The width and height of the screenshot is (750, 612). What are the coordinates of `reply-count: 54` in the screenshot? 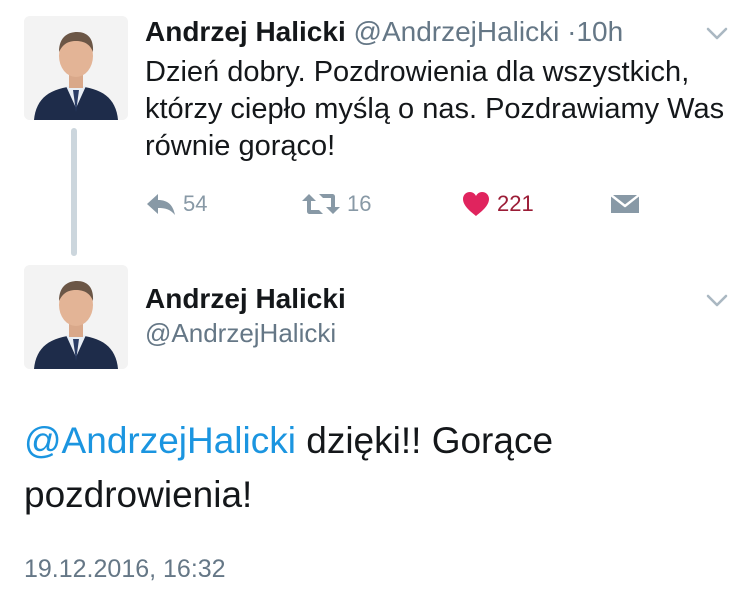 It's located at (195, 203).